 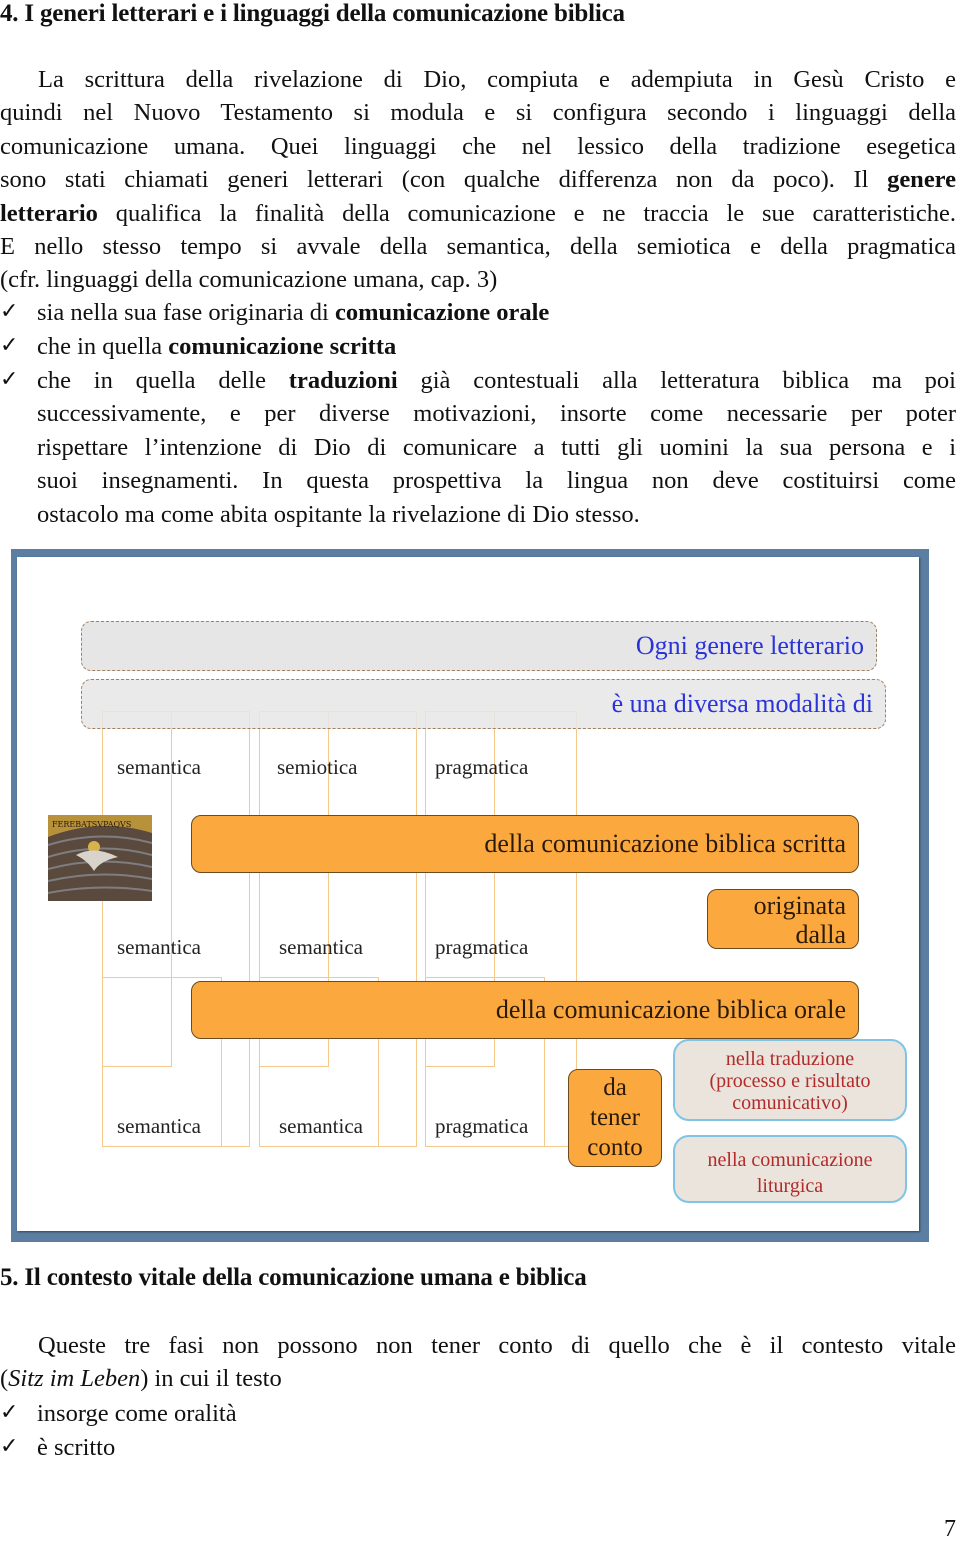 What do you see at coordinates (479, 646) in the screenshot?
I see `band-ogni-genere: Ogni genere letterario` at bounding box center [479, 646].